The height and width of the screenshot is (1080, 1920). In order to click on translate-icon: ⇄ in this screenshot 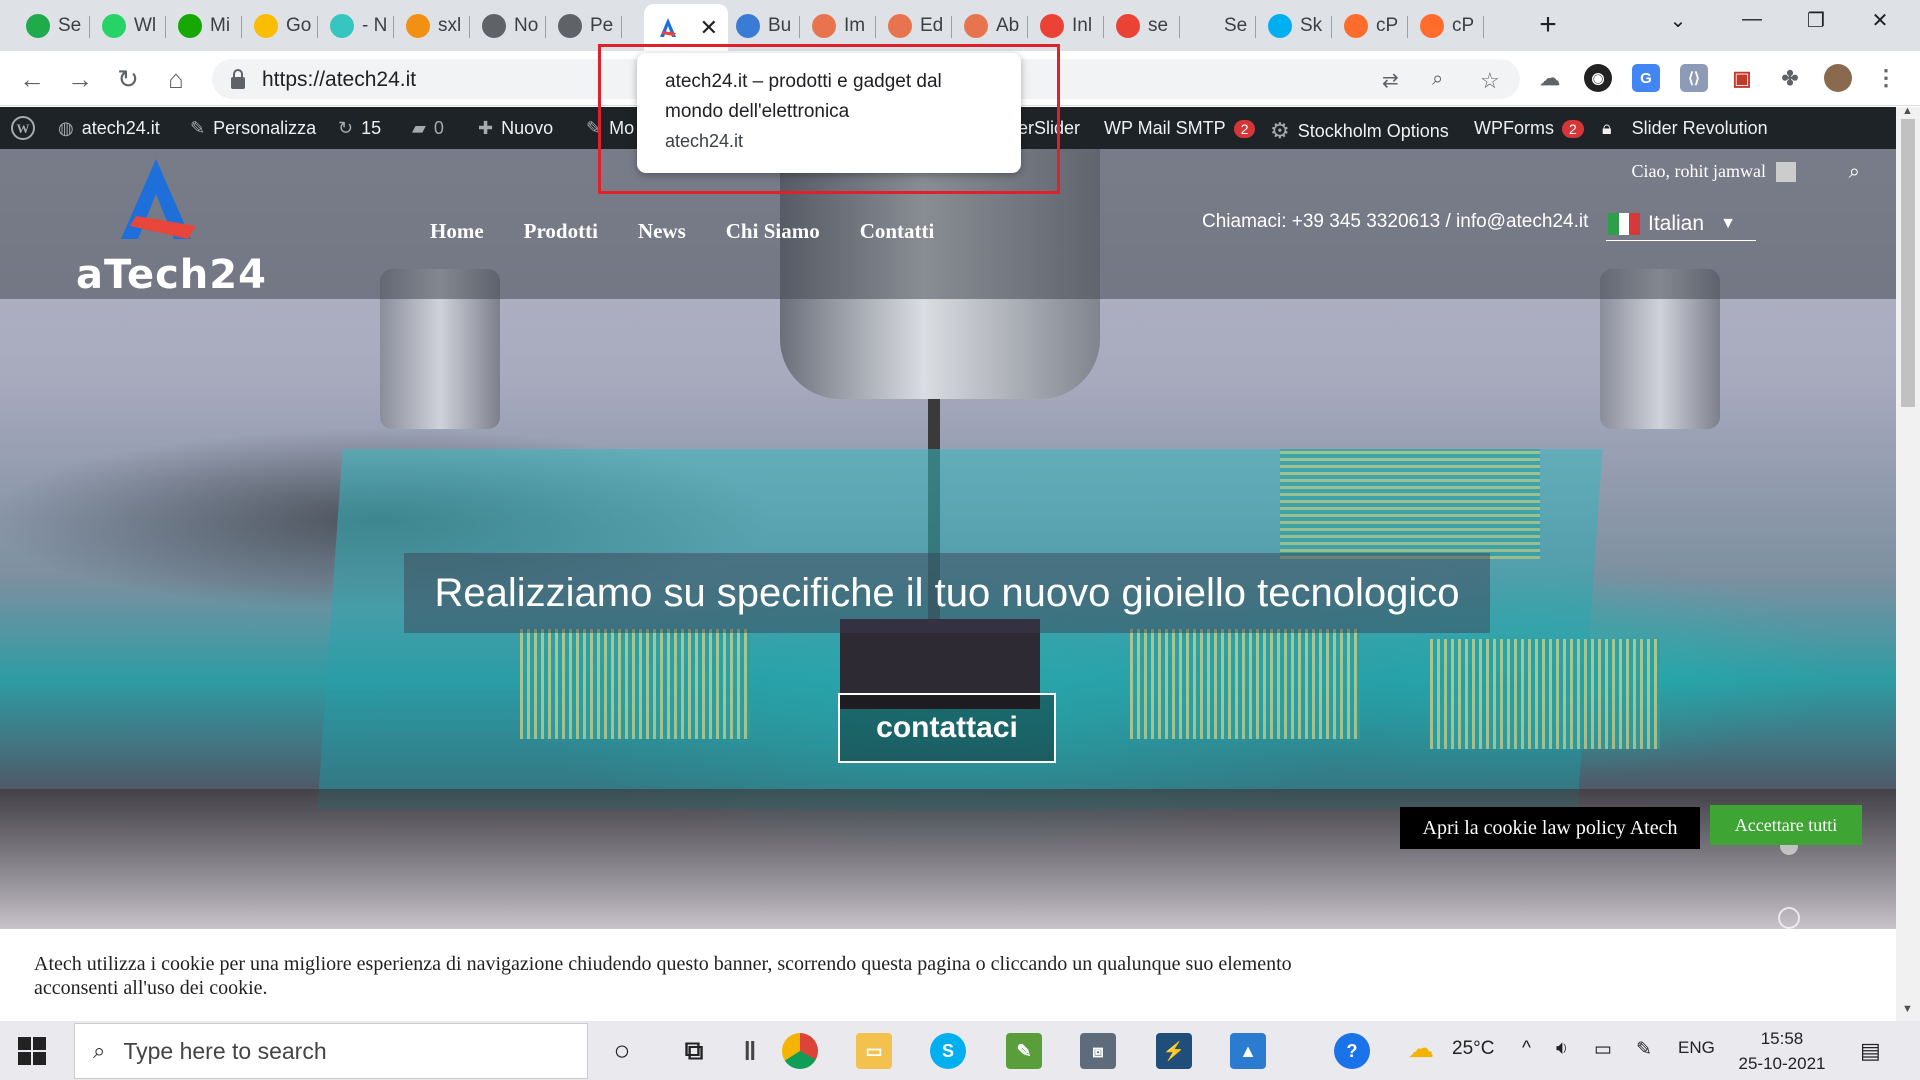, I will do `click(1390, 80)`.